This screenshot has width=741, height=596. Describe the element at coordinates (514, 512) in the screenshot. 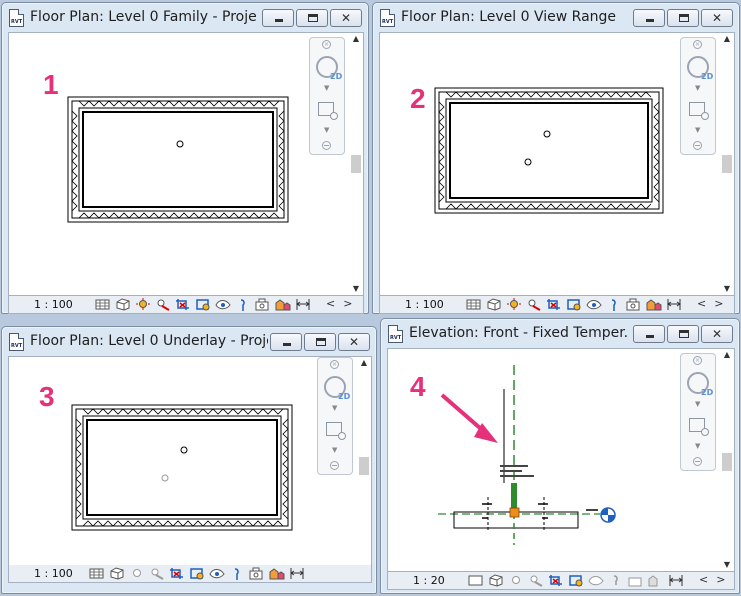

I see `connector-grip` at that location.